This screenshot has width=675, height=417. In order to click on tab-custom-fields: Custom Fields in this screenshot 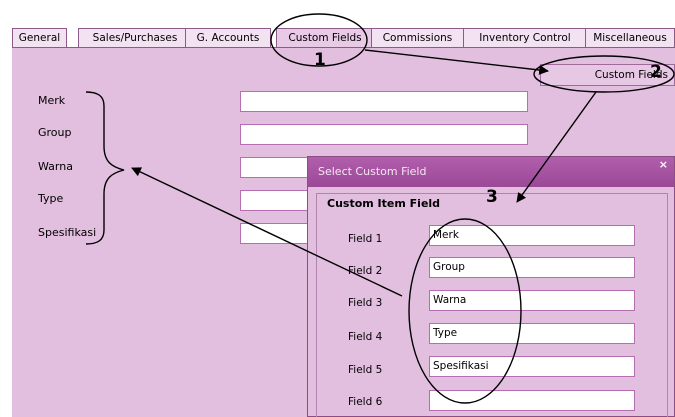, I will do `click(325, 38)`.